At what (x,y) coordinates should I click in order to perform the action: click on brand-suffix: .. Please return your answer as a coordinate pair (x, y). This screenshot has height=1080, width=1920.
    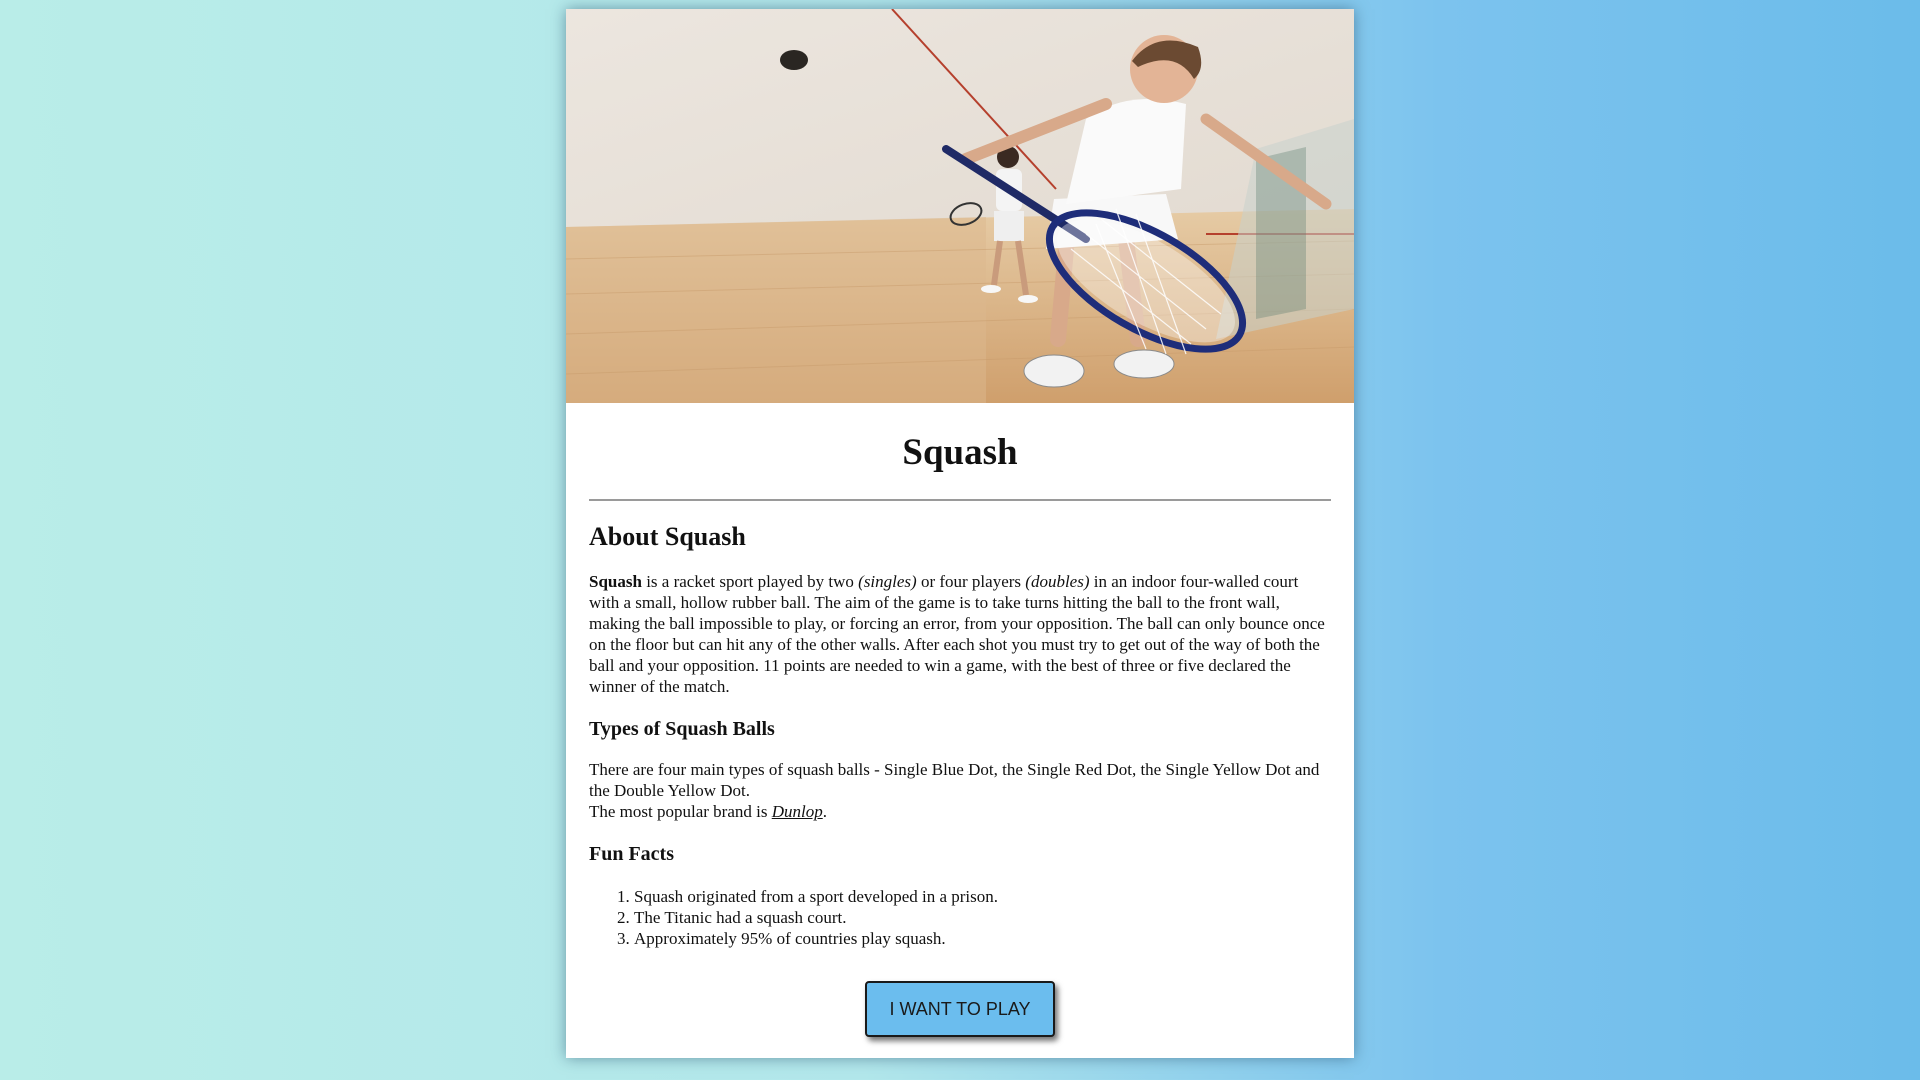
    Looking at the image, I should click on (824, 811).